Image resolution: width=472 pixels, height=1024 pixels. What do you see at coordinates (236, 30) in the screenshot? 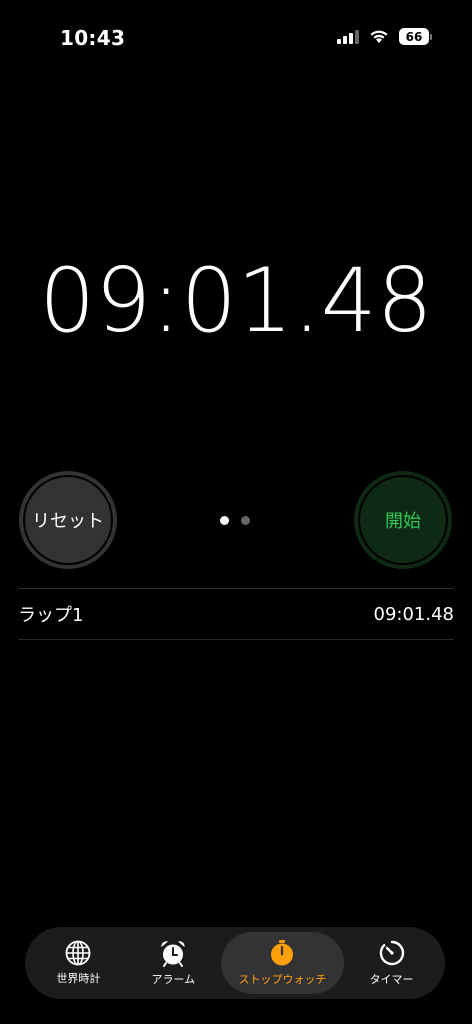
I see `status-bar: 10:43 66` at bounding box center [236, 30].